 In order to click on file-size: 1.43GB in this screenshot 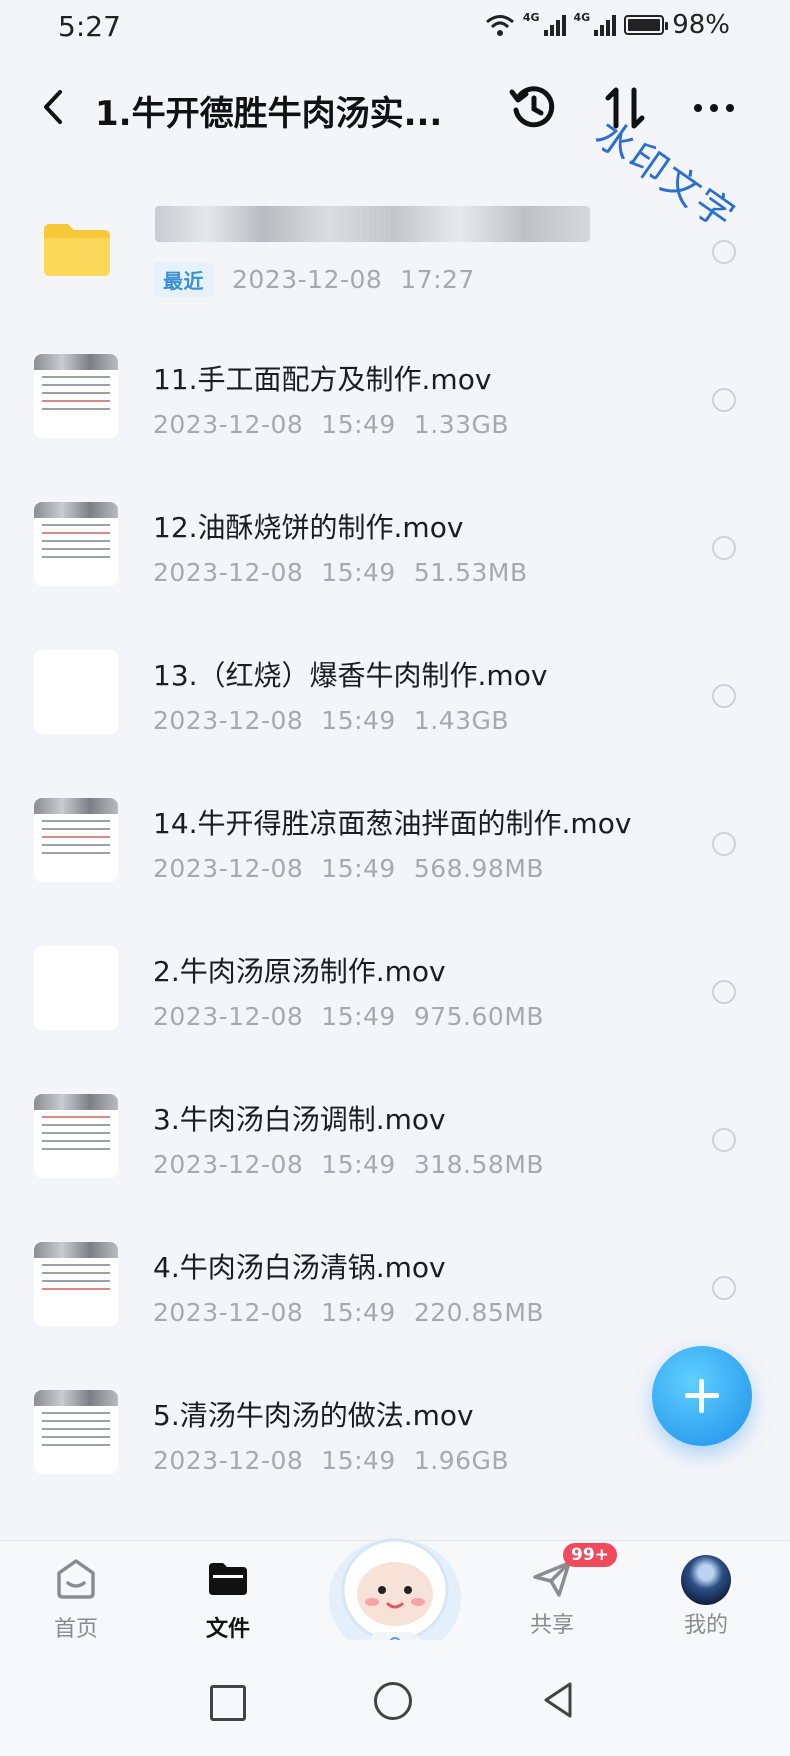, I will do `click(461, 720)`.